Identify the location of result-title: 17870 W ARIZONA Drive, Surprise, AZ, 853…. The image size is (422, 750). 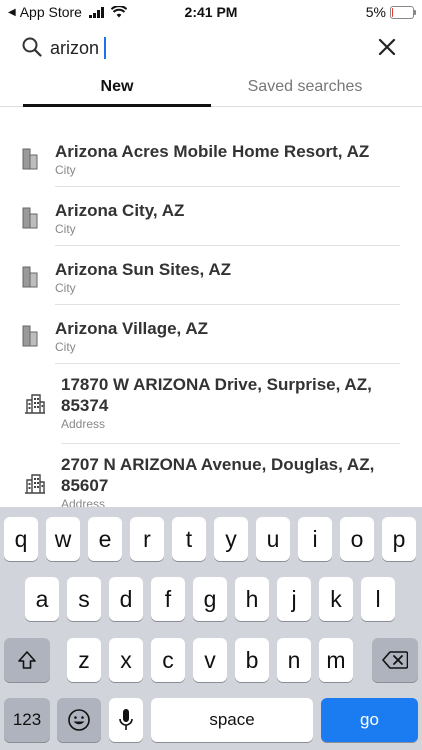
(216, 395).